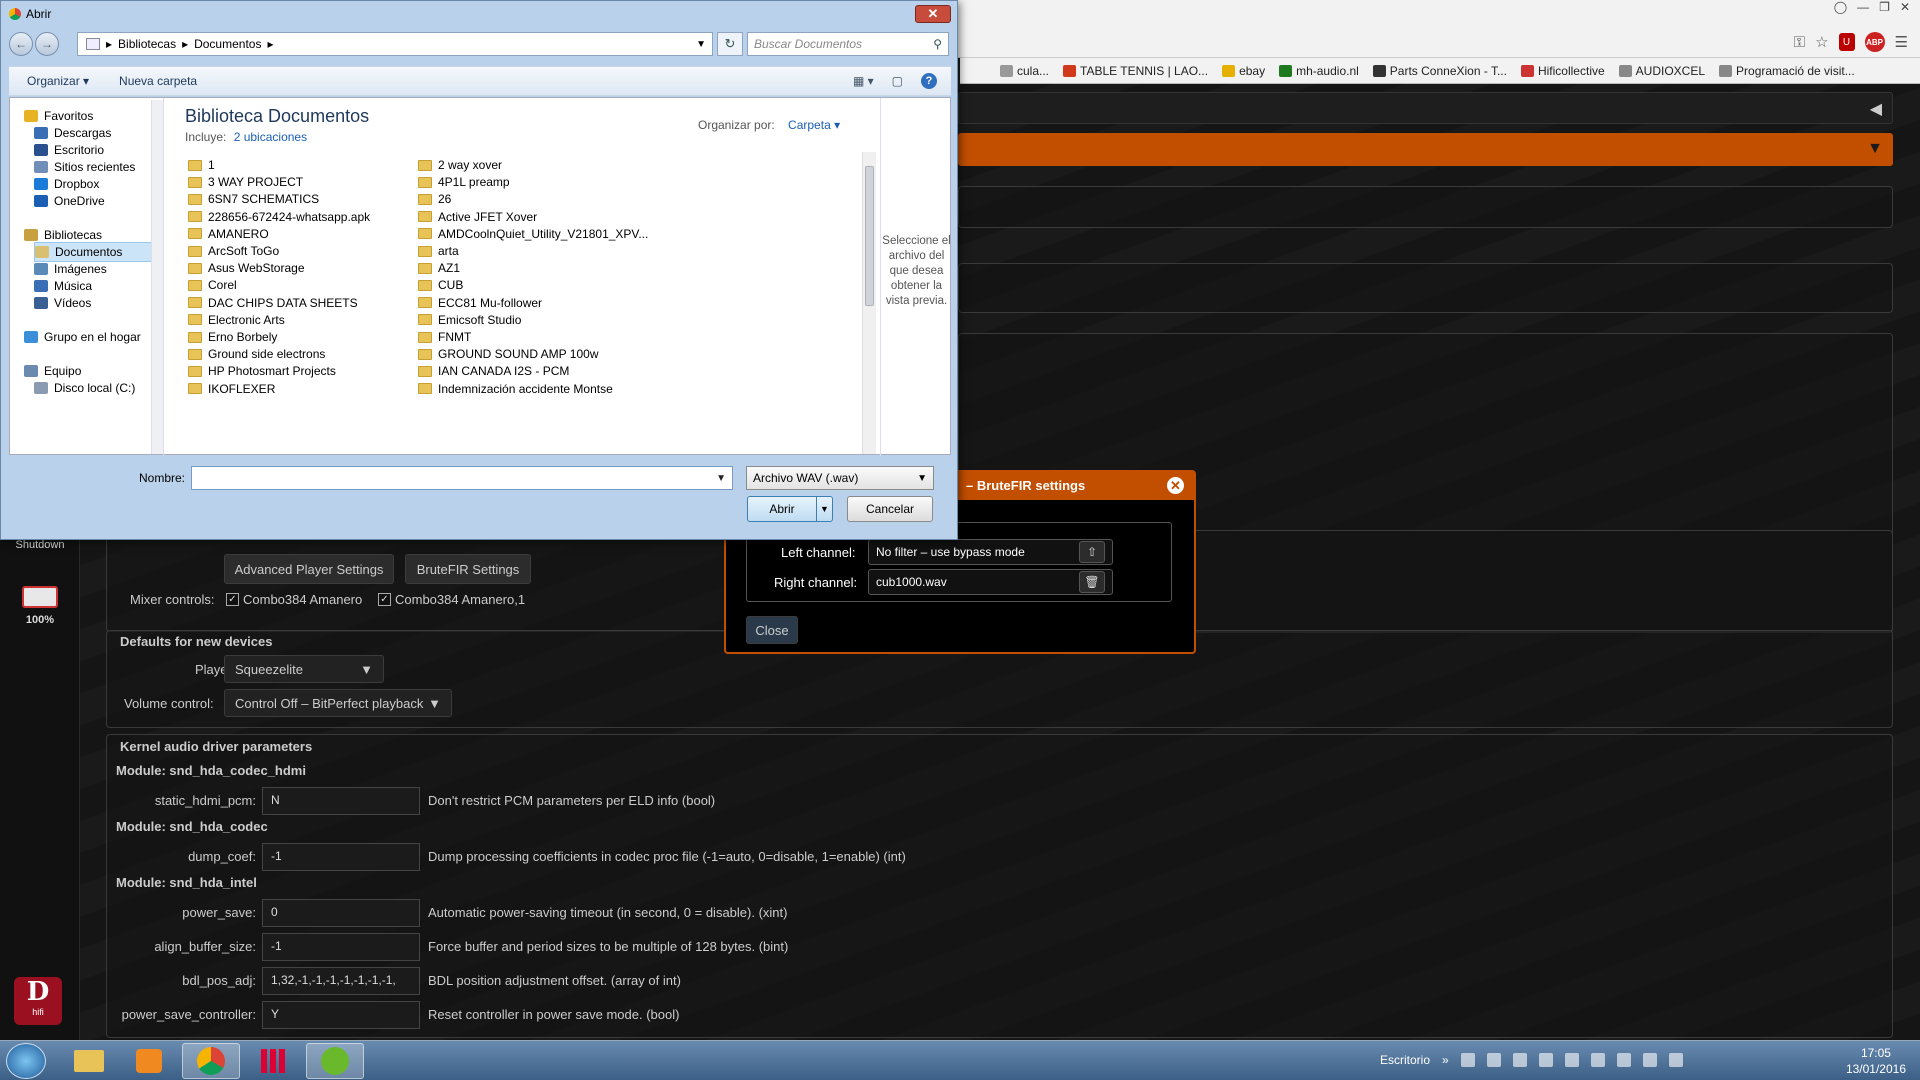  I want to click on start-button, so click(26, 1061).